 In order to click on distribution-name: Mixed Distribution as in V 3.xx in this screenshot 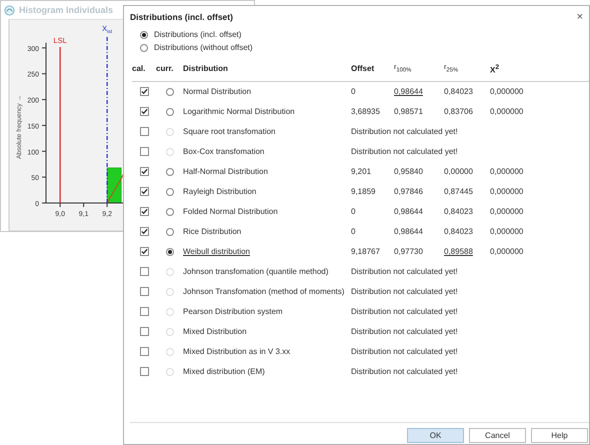, I will do `click(236, 351)`.